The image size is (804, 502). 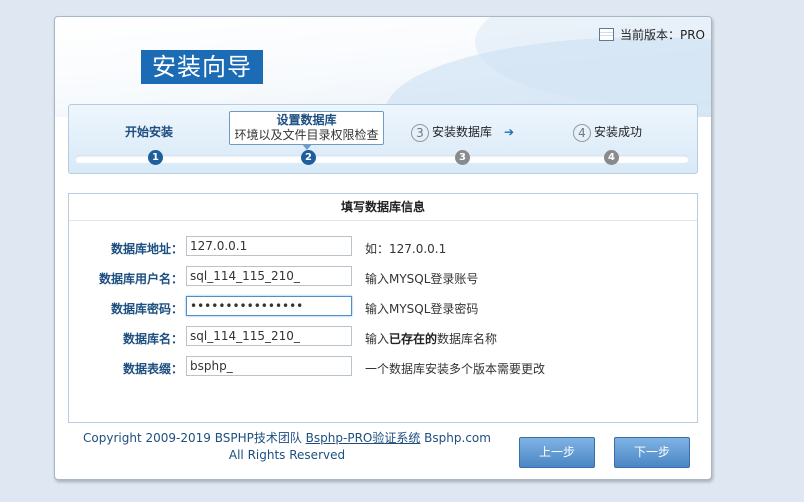 I want to click on field-label: 数据库用户名：, so click(x=140, y=279).